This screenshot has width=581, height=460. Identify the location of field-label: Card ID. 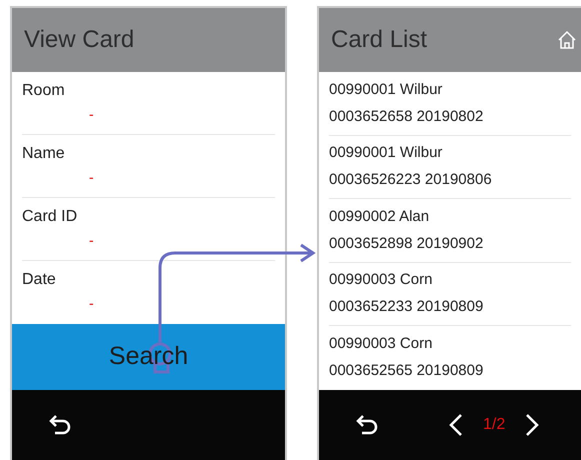
(50, 217).